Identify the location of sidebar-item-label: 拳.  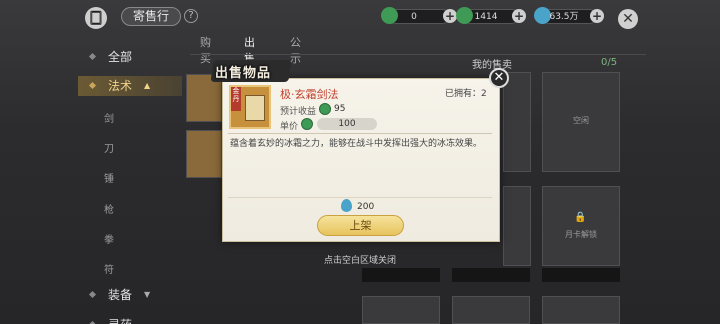
(109, 240).